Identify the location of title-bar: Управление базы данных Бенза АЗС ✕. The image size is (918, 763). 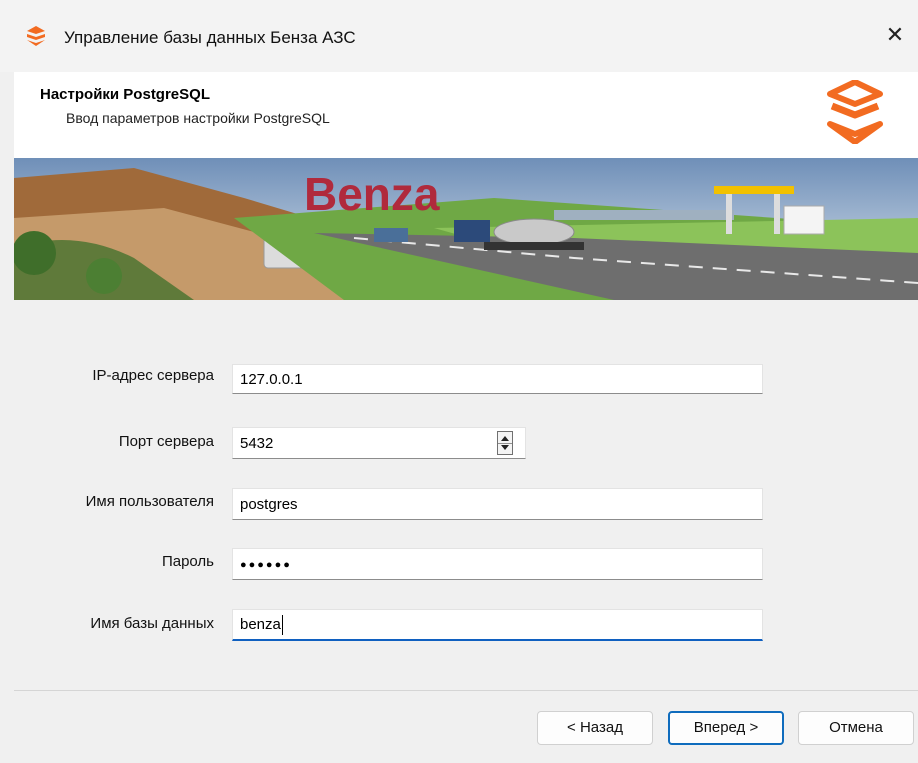
(459, 36).